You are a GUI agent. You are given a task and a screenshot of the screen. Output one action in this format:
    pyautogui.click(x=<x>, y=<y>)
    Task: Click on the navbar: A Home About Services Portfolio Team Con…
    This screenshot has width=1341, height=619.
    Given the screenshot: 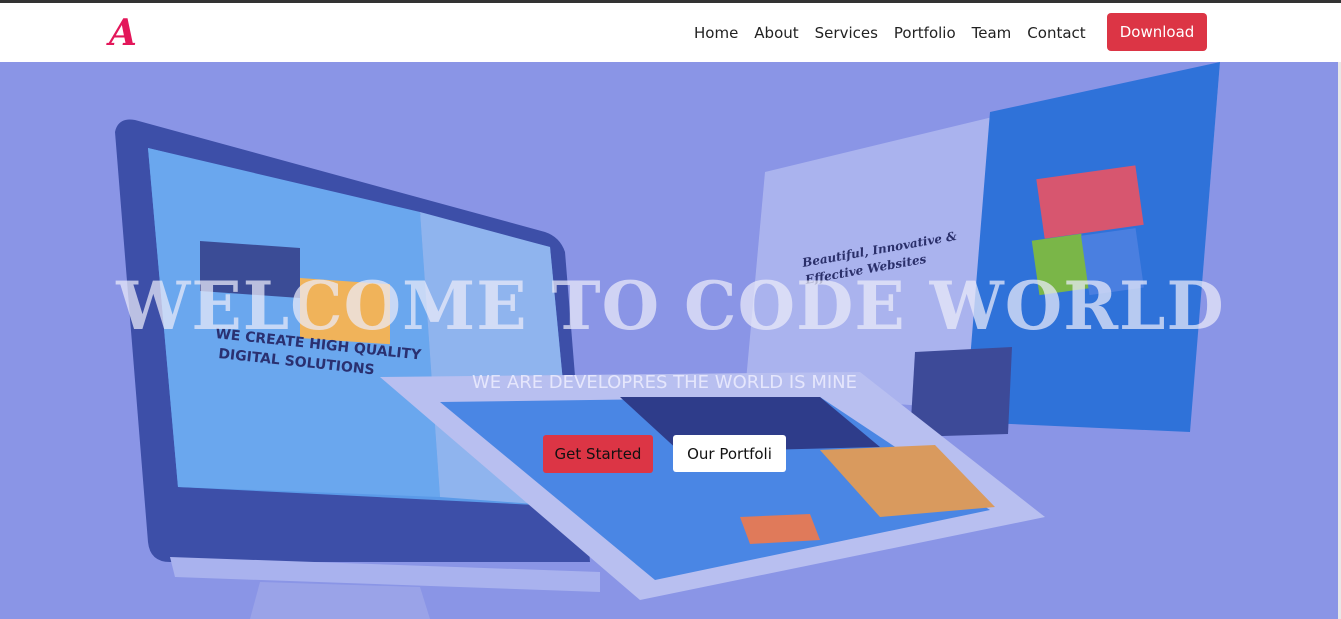 What is the action you would take?
    pyautogui.click(x=670, y=32)
    